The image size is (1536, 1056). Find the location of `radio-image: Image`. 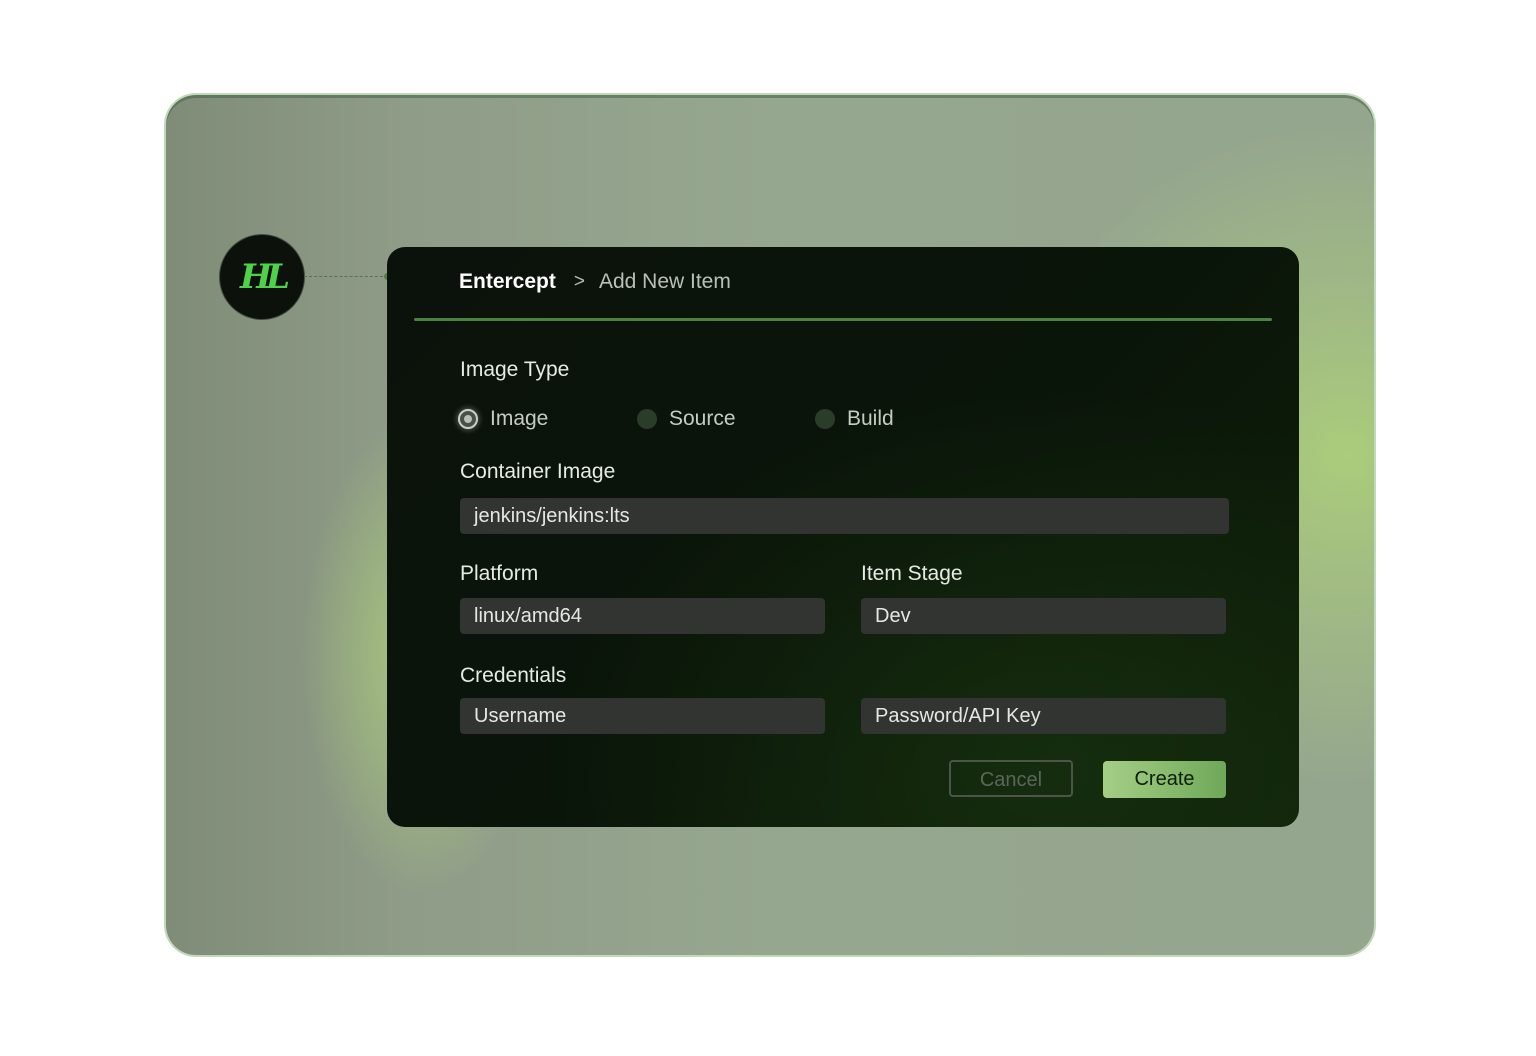

radio-image: Image is located at coordinates (503, 419).